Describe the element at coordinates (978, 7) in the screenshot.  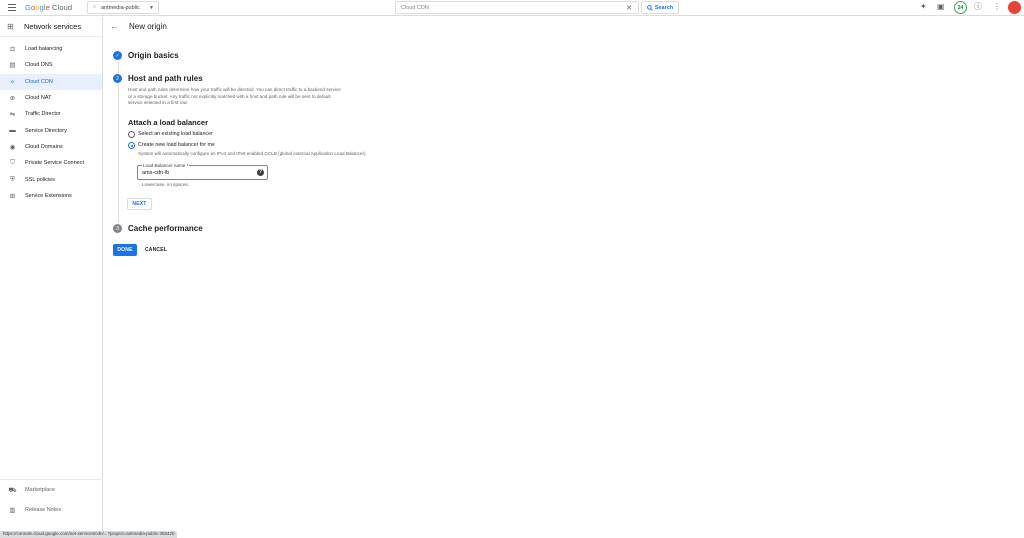
I see `help-icon: ⓘ` at that location.